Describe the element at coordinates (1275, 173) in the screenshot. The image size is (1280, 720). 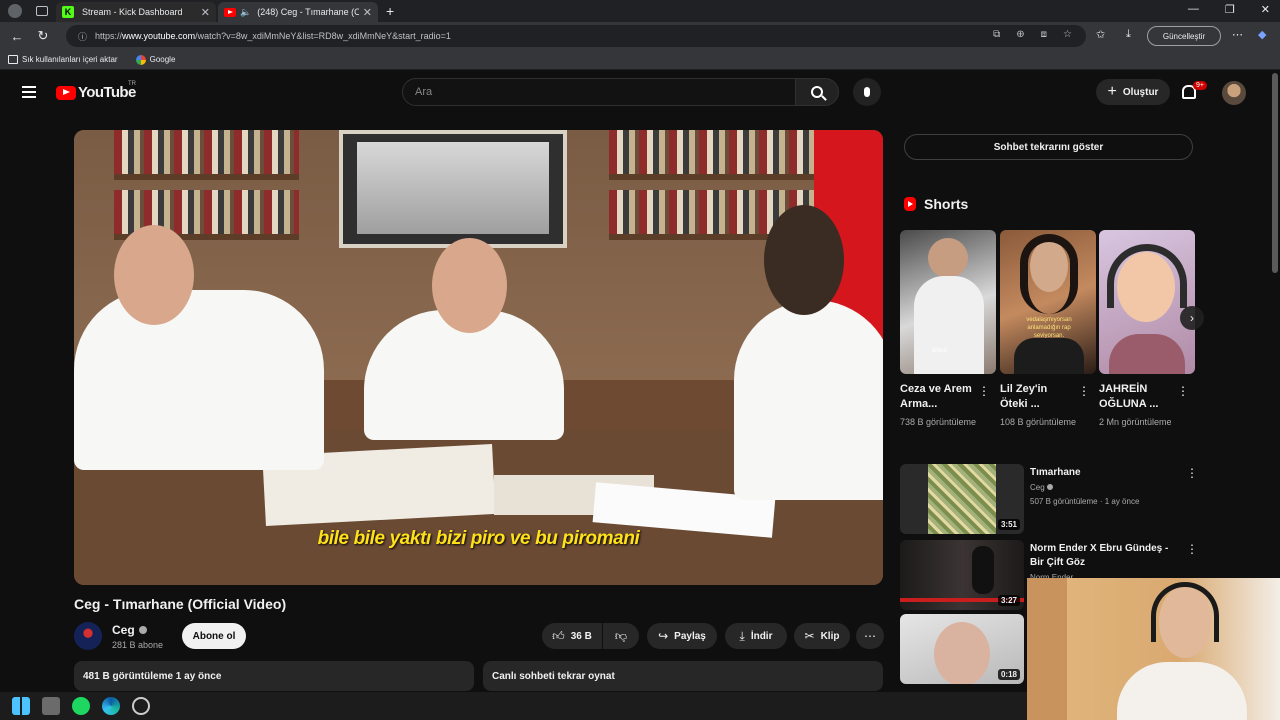
I see `scrollbar-thumb` at that location.